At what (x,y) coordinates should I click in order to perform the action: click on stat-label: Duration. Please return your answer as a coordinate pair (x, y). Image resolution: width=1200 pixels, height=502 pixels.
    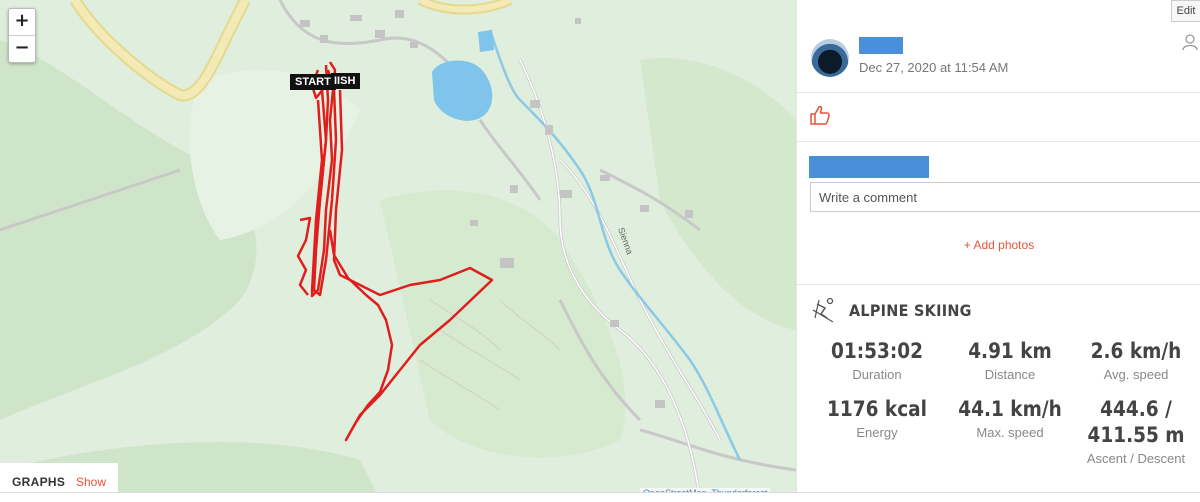
    Looking at the image, I should click on (877, 374).